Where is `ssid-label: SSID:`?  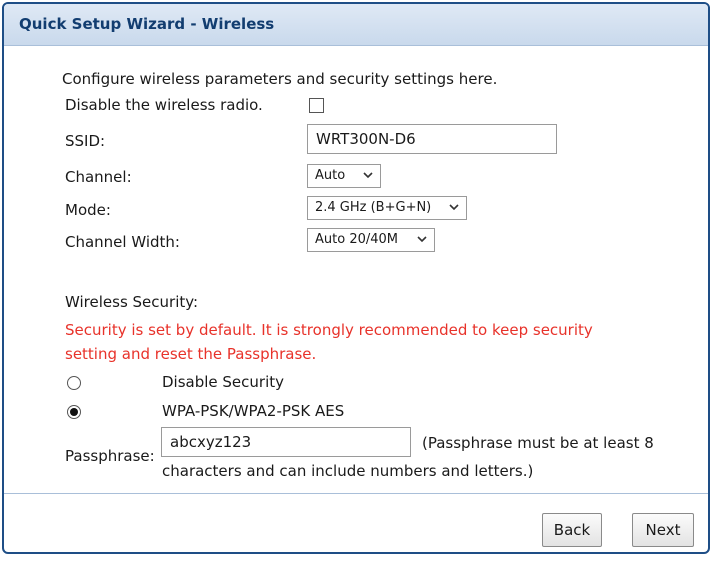 ssid-label: SSID: is located at coordinates (85, 141).